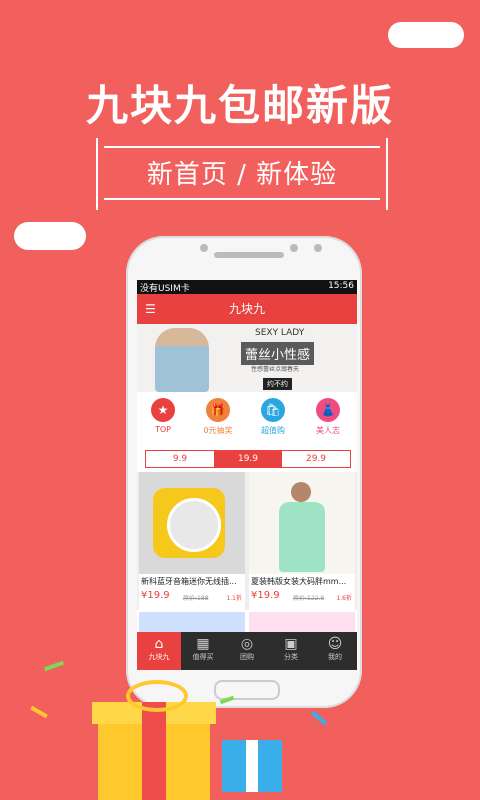  What do you see at coordinates (249, 255) in the screenshot?
I see `phone-speaker` at bounding box center [249, 255].